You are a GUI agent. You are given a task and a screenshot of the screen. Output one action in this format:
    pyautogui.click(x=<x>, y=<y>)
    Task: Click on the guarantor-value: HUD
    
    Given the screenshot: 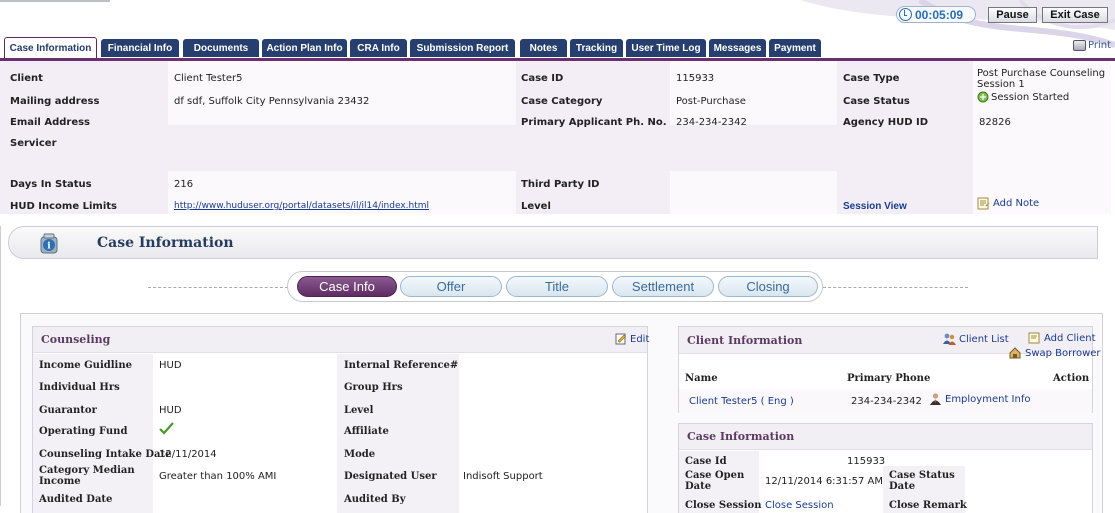 What is the action you would take?
    pyautogui.click(x=170, y=410)
    